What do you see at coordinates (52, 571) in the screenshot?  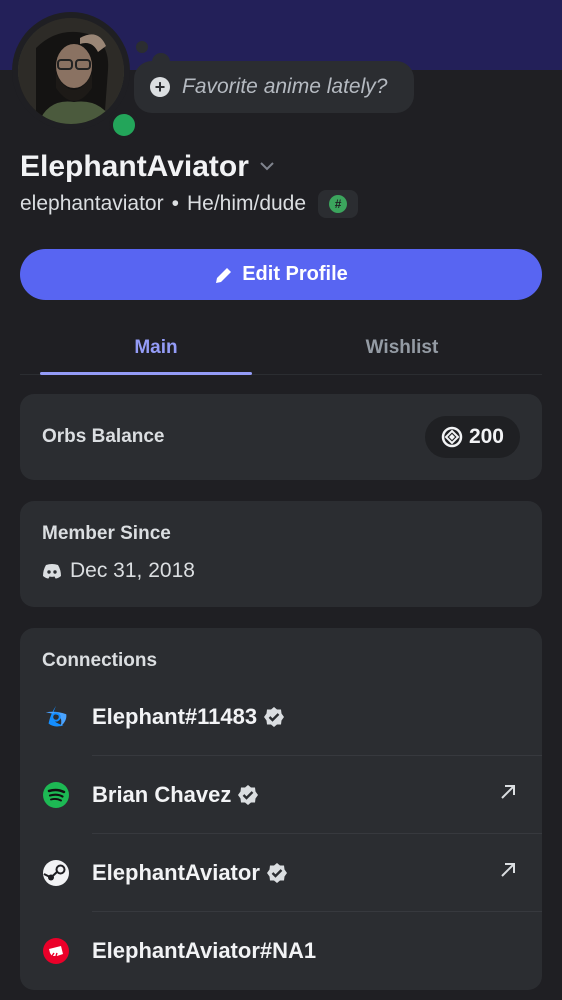 I see `discord-icon` at bounding box center [52, 571].